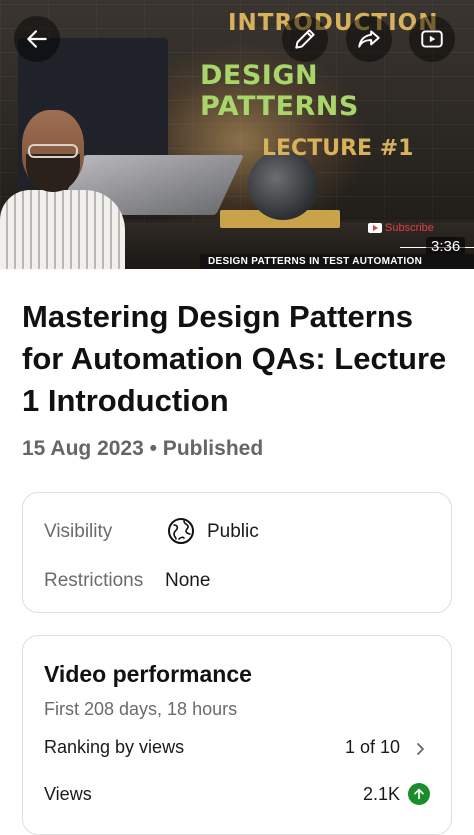 This screenshot has height=835, width=474. I want to click on views-label: Views, so click(68, 794).